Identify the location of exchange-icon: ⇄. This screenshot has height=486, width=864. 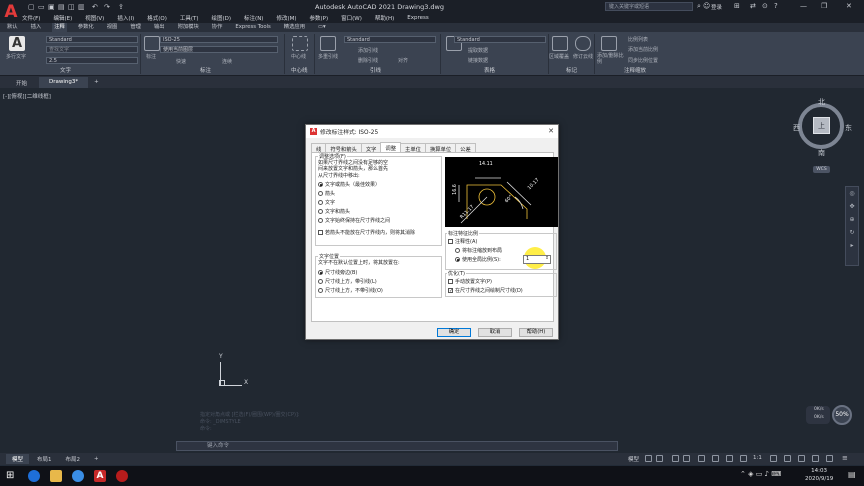
(753, 6).